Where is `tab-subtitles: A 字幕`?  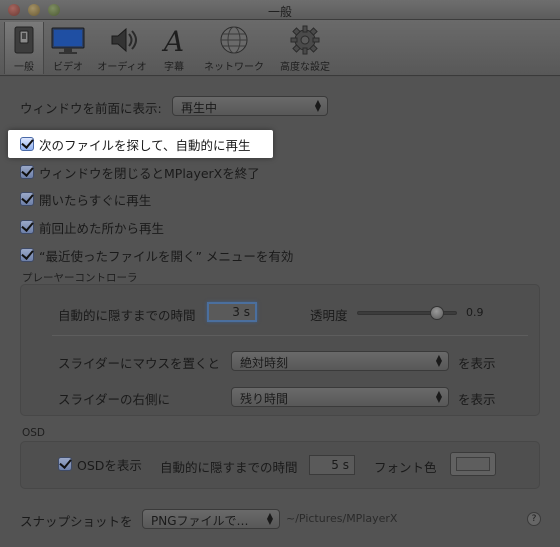 tab-subtitles: A 字幕 is located at coordinates (174, 48).